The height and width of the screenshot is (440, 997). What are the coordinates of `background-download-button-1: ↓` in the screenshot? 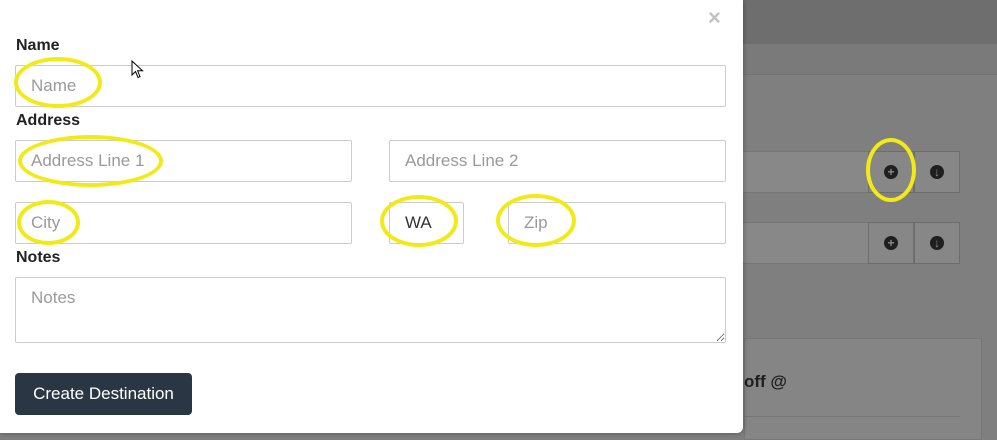 It's located at (937, 172).